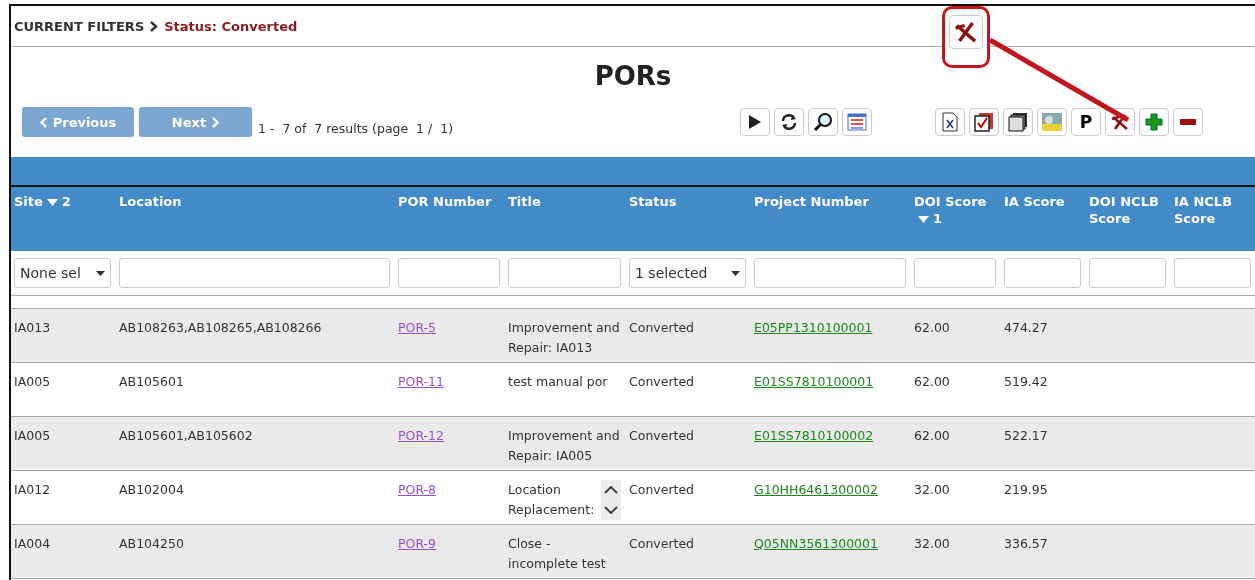  I want to click on table-cell-text: Location Replacement:, so click(552, 500).